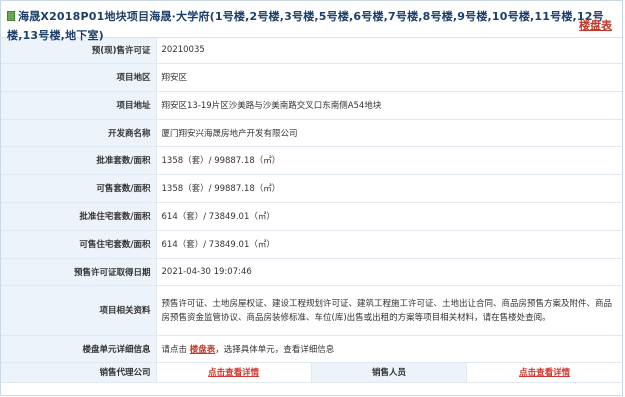  Describe the element at coordinates (79, 160) in the screenshot. I see `field-label: 批准套数/面积` at that location.